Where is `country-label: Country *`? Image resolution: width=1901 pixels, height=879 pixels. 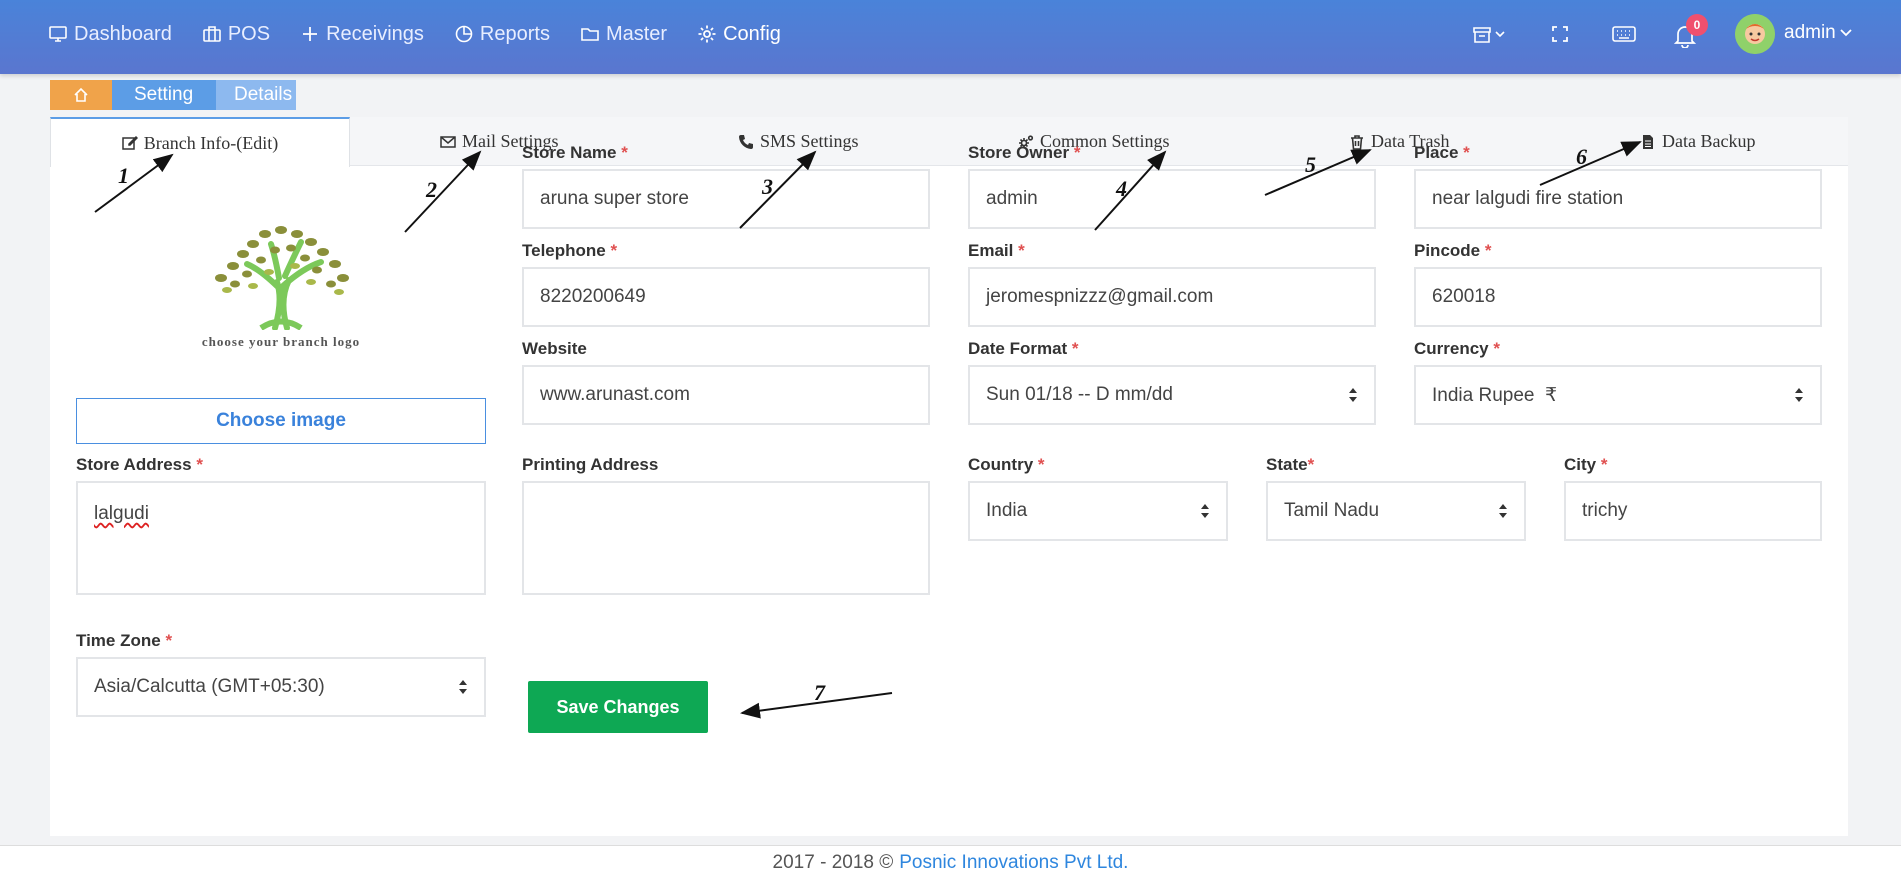
country-label: Country * is located at coordinates (1006, 465).